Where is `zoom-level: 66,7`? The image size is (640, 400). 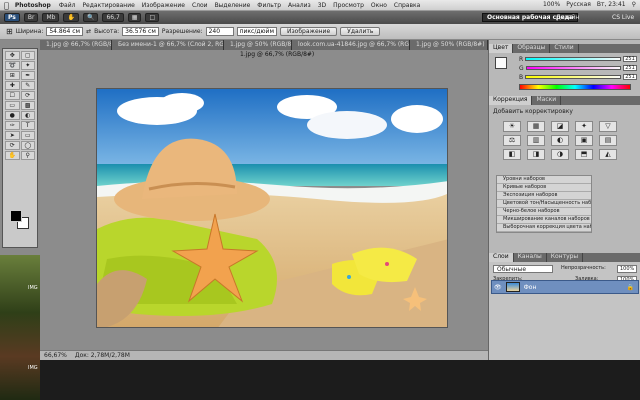
zoom-level: 66,7 is located at coordinates (113, 17).